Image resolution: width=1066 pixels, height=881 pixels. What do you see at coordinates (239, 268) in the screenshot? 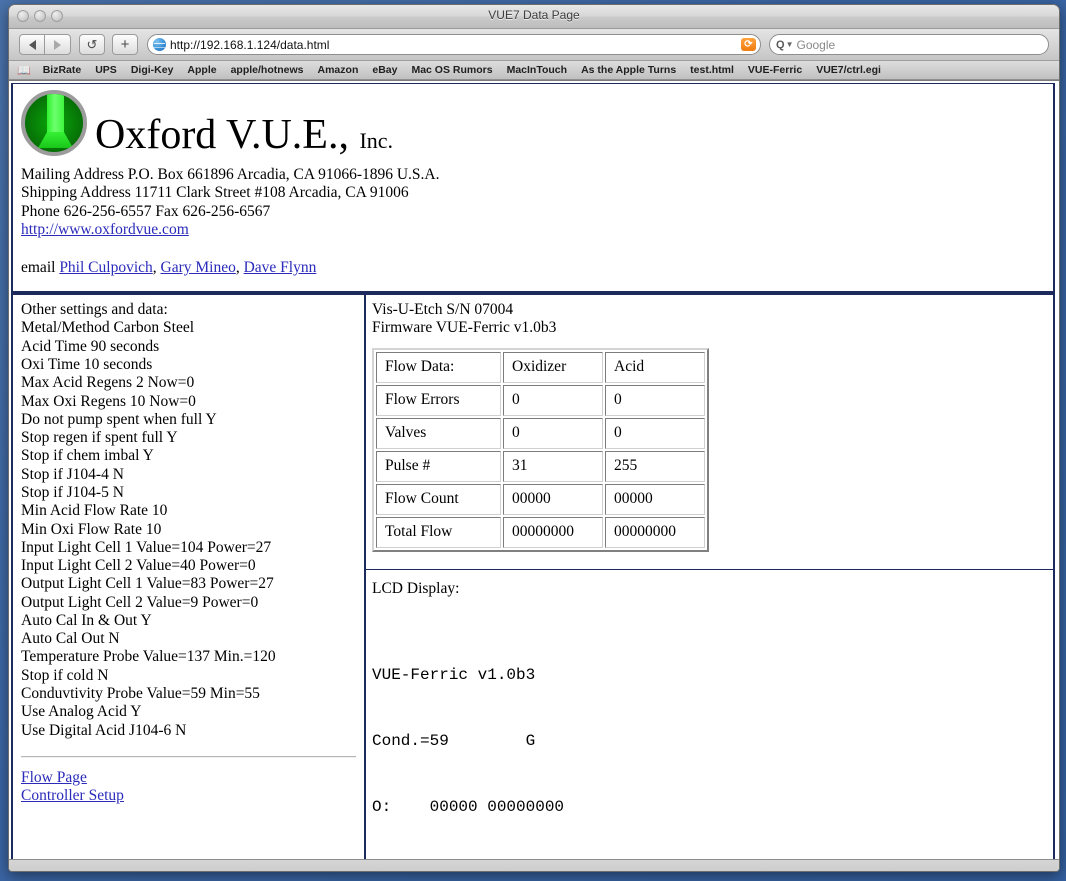
I see `email-sep: ,` at bounding box center [239, 268].